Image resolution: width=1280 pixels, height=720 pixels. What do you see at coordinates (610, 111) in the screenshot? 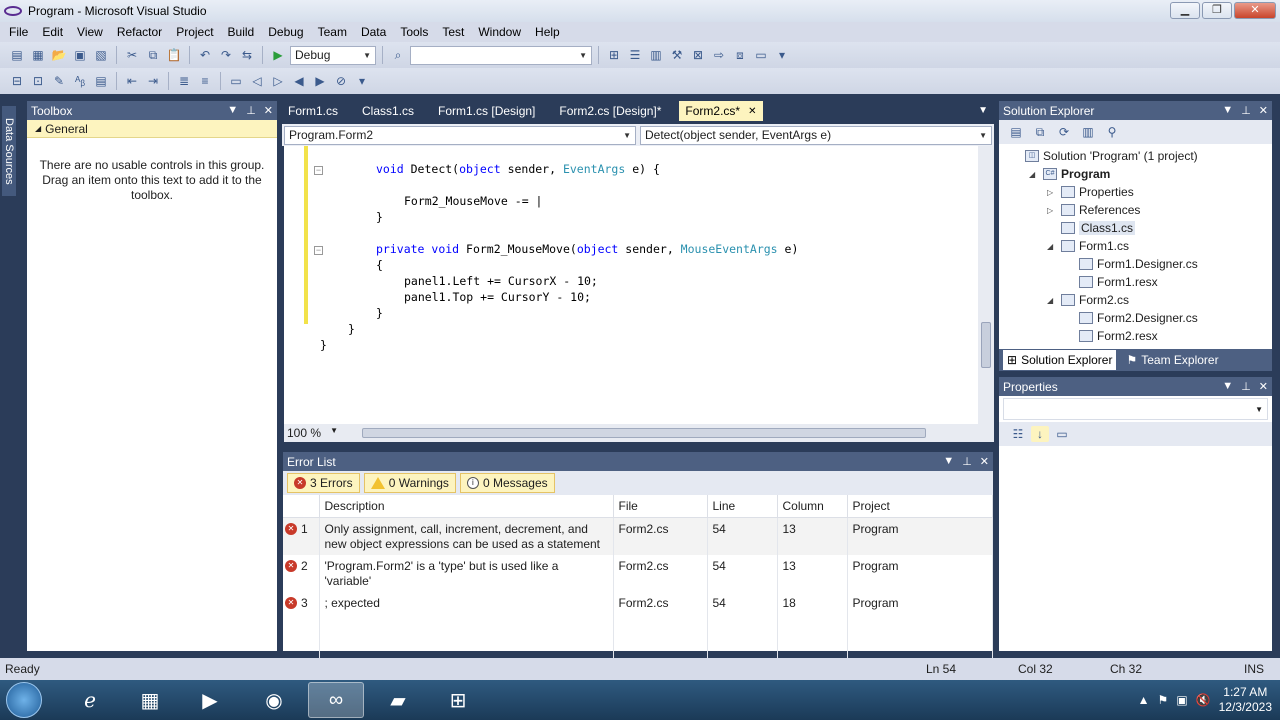
I see `document-tab: Form2.cs [Design]*` at bounding box center [610, 111].